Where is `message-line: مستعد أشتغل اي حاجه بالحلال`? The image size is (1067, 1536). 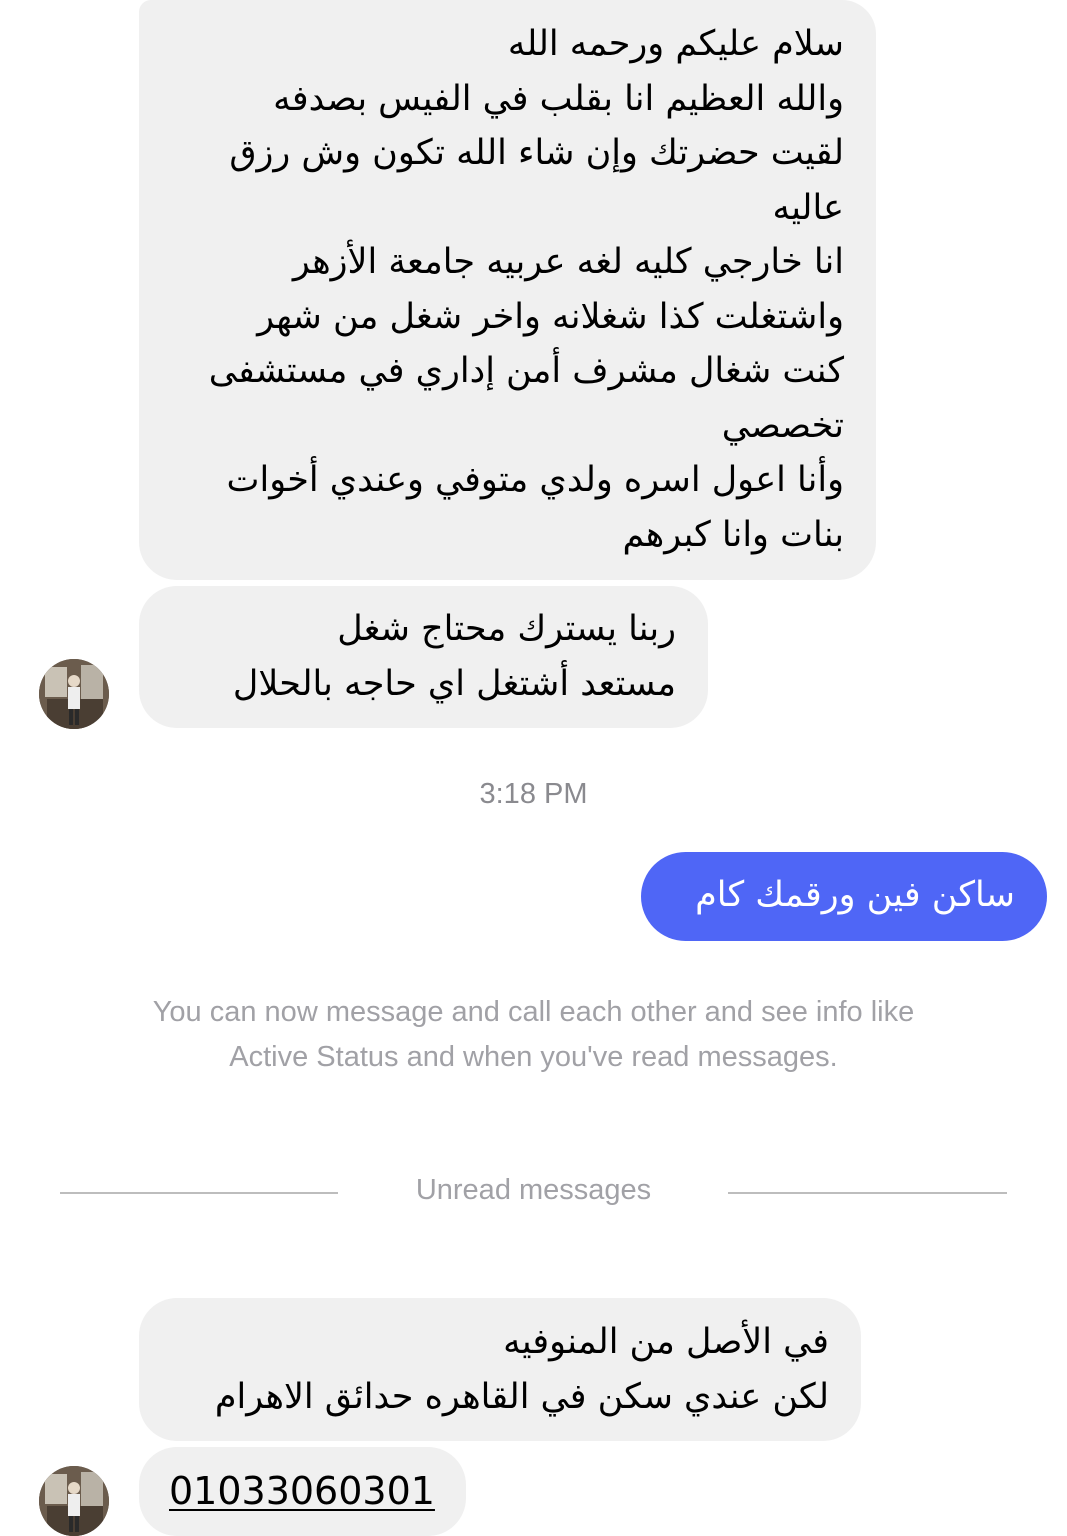
message-line: مستعد أشتغل اي حاجه بالحلال is located at coordinates (454, 683).